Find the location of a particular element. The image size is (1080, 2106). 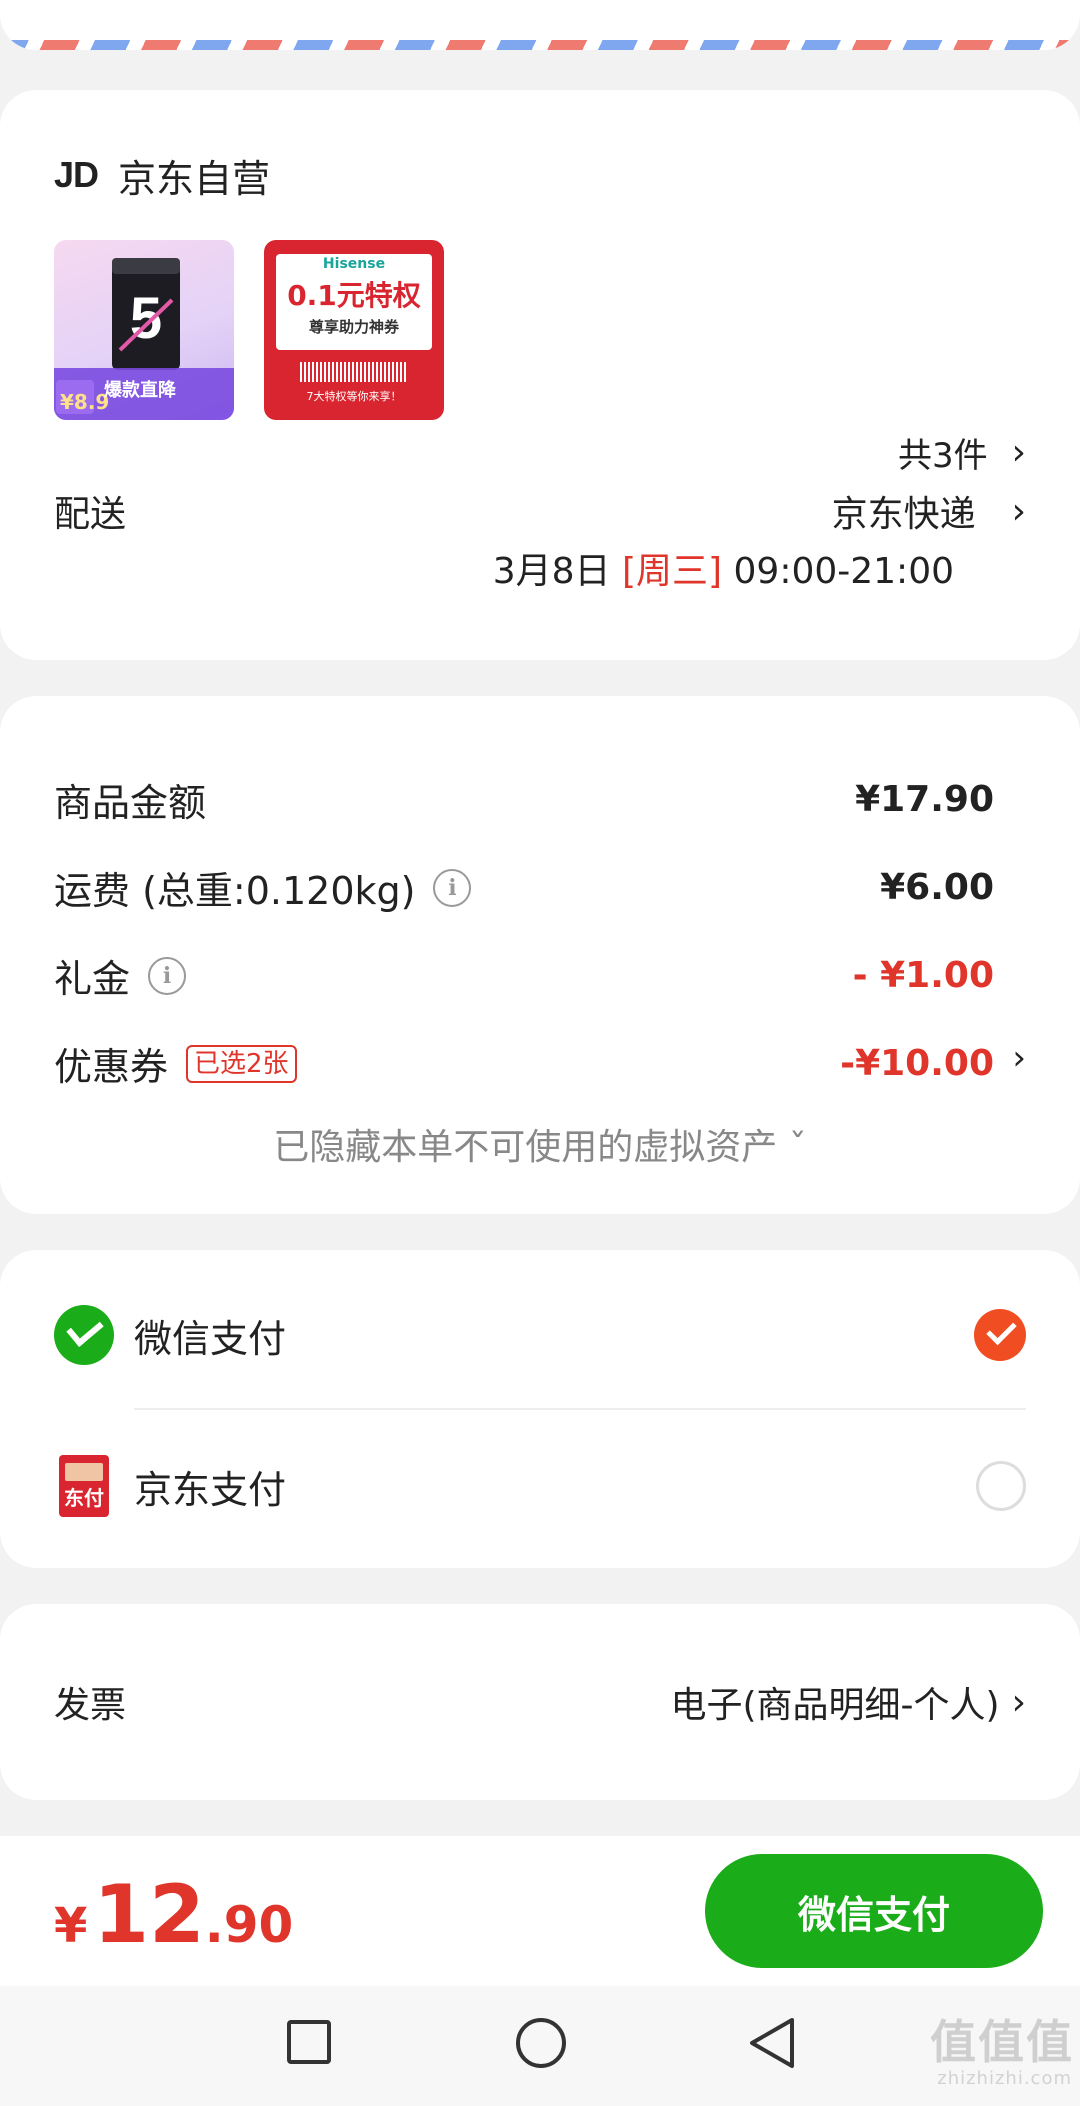

shipping-weekday: [周三] is located at coordinates (672, 571).